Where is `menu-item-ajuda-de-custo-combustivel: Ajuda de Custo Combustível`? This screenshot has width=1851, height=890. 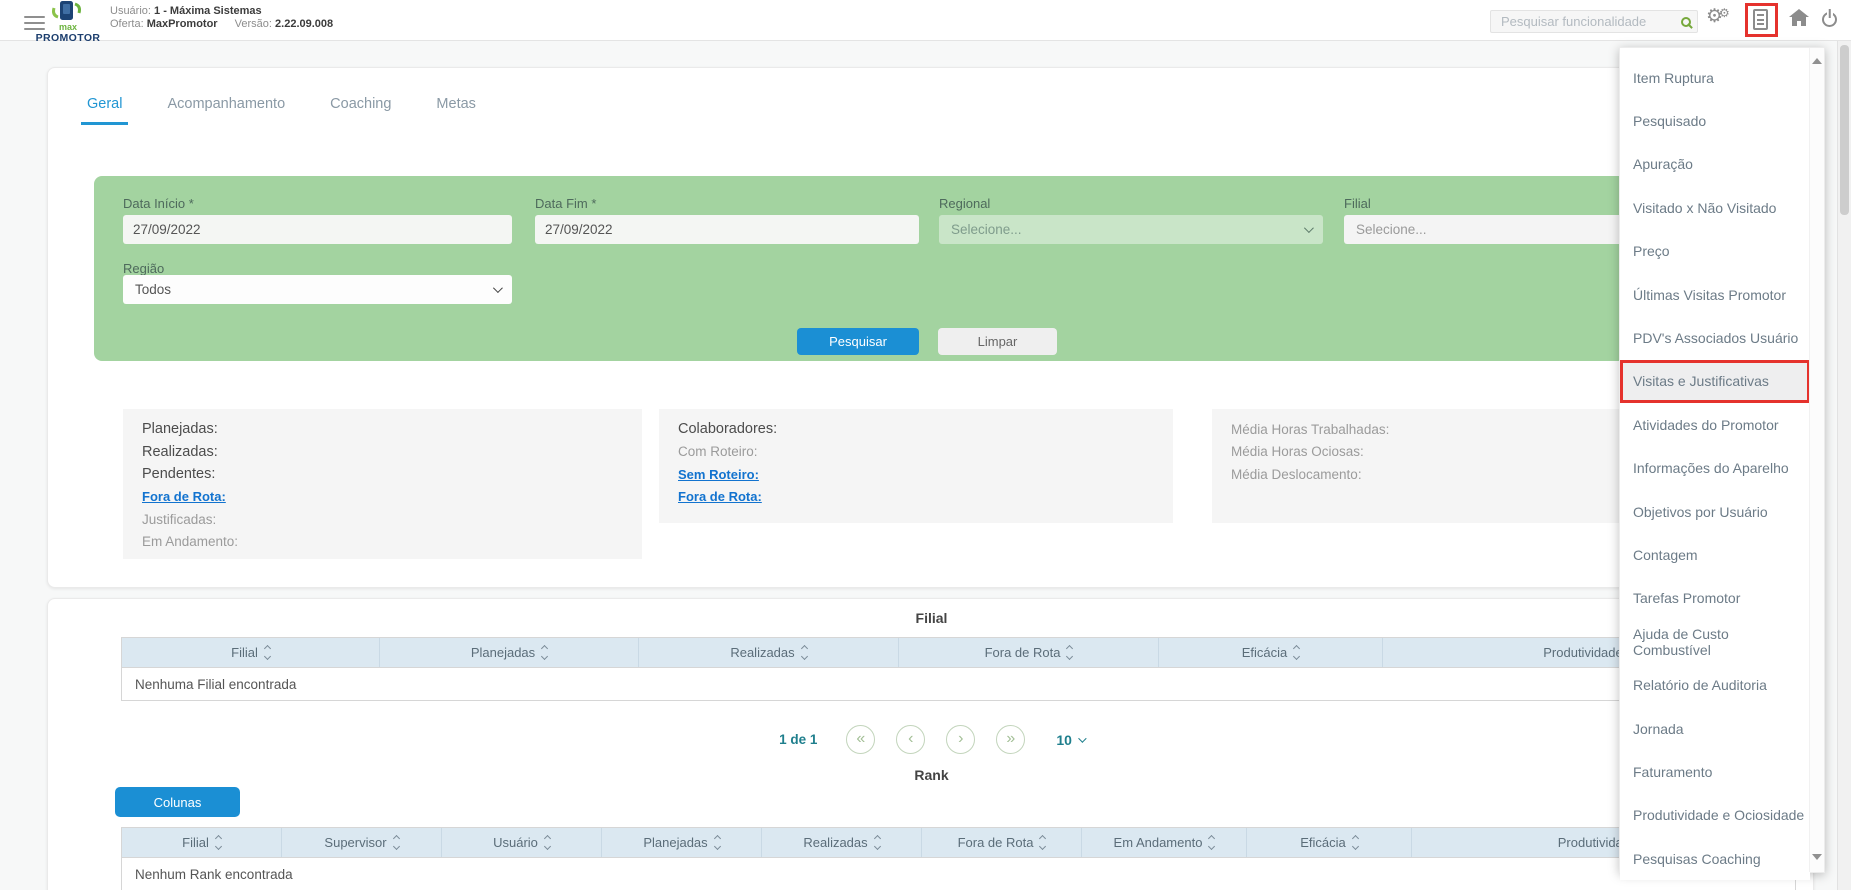
menu-item-ajuda-de-custo-combustivel: Ajuda de Custo Combustível is located at coordinates (1715, 642).